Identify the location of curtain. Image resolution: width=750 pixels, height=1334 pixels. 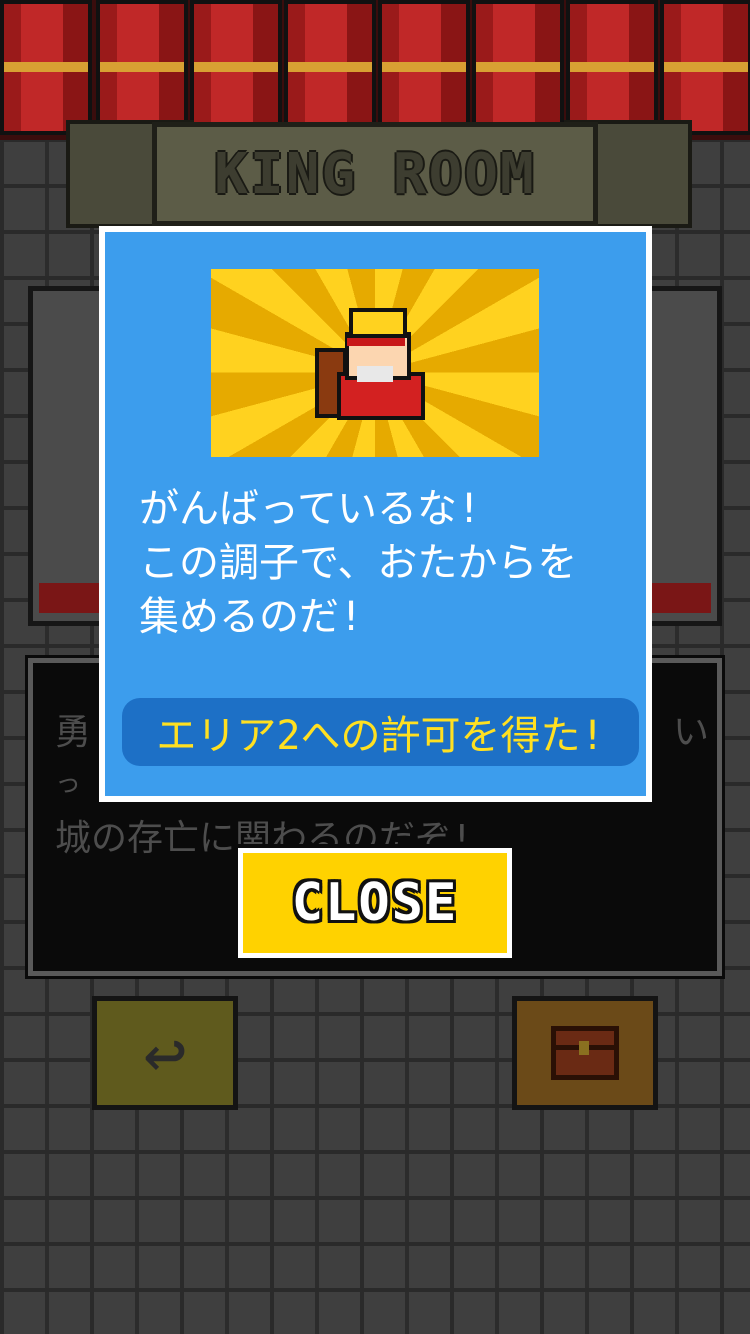
(375, 70).